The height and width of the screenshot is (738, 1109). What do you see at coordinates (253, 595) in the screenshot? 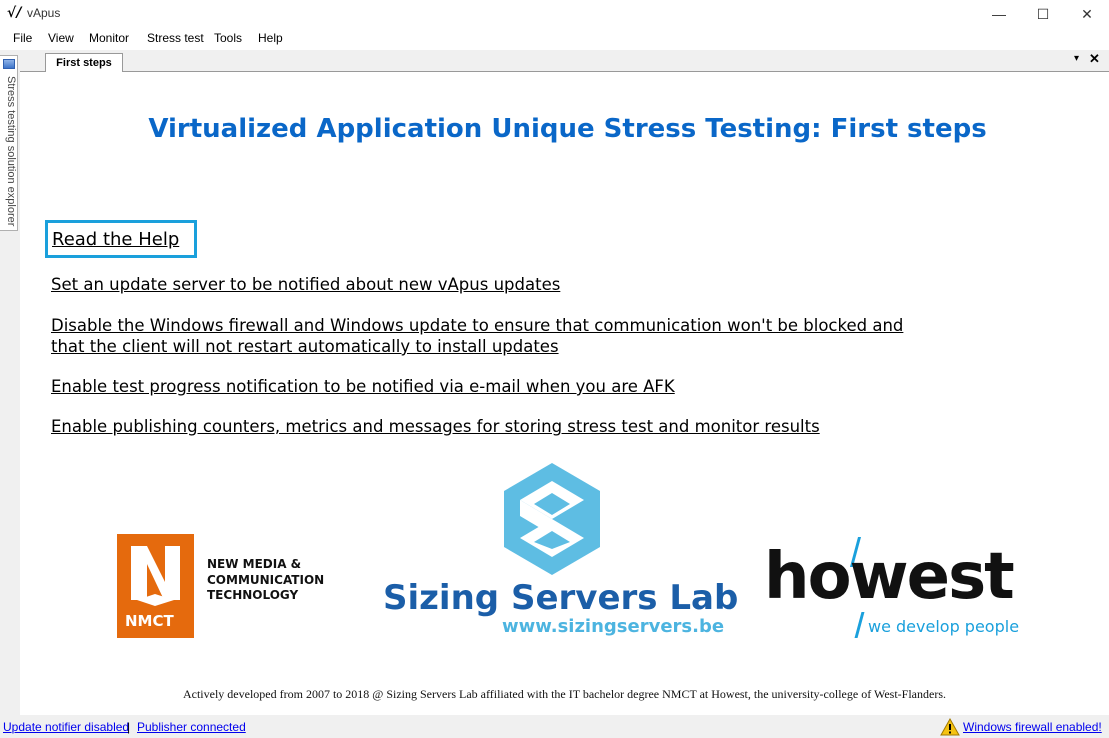
I see `nmct-line-3: TECHNOLOGY` at bounding box center [253, 595].